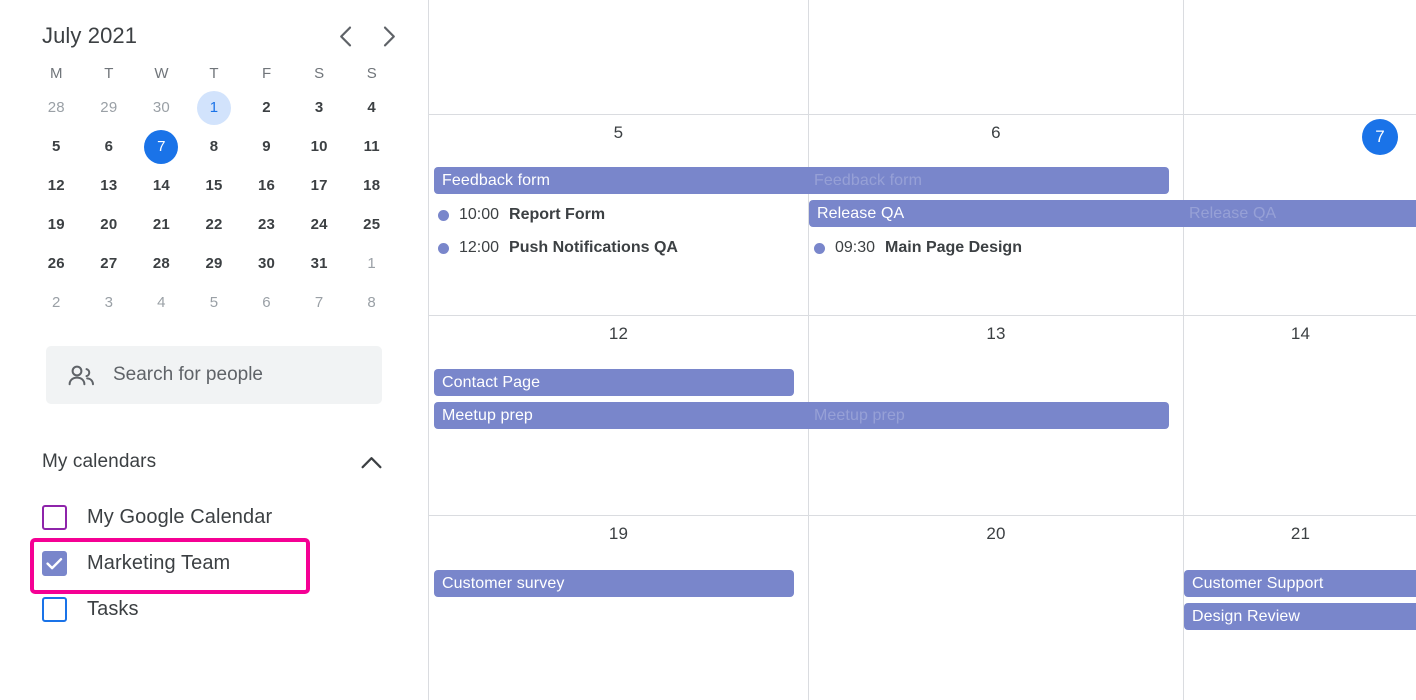 This screenshot has width=1416, height=700. Describe the element at coordinates (1300, 415) in the screenshot. I see `day-cell: 14` at that location.